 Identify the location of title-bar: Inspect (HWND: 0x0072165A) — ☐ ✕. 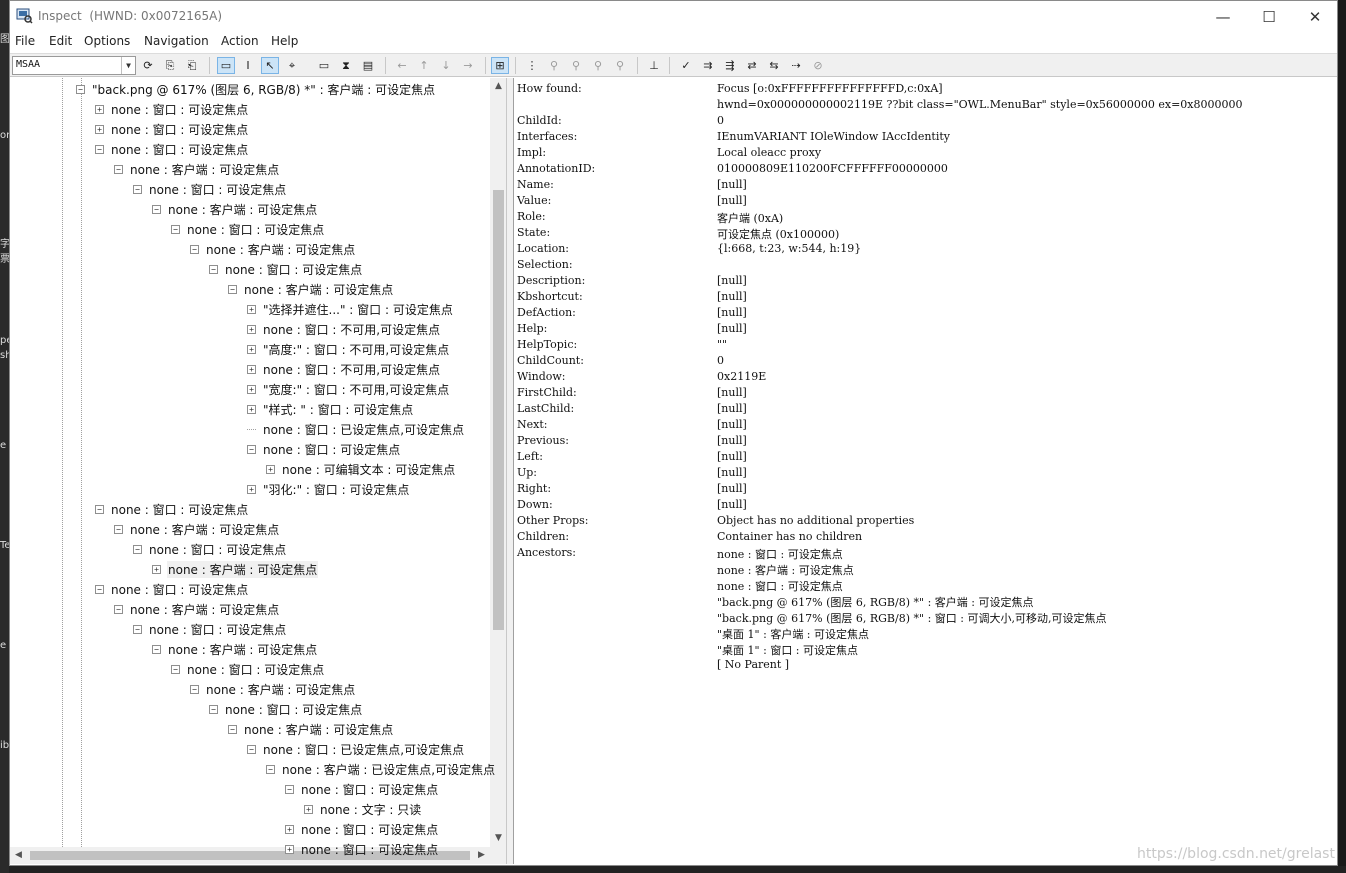
(673, 16).